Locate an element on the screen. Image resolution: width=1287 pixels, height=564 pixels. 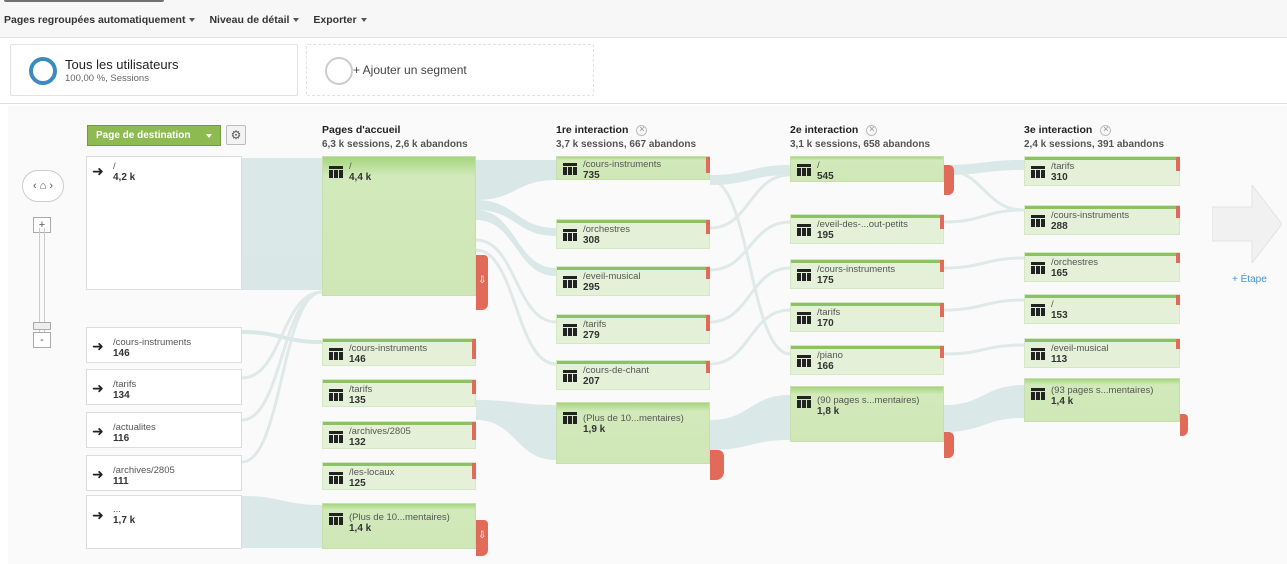
entry-arrow-icon: ➜ is located at coordinates (98, 474).